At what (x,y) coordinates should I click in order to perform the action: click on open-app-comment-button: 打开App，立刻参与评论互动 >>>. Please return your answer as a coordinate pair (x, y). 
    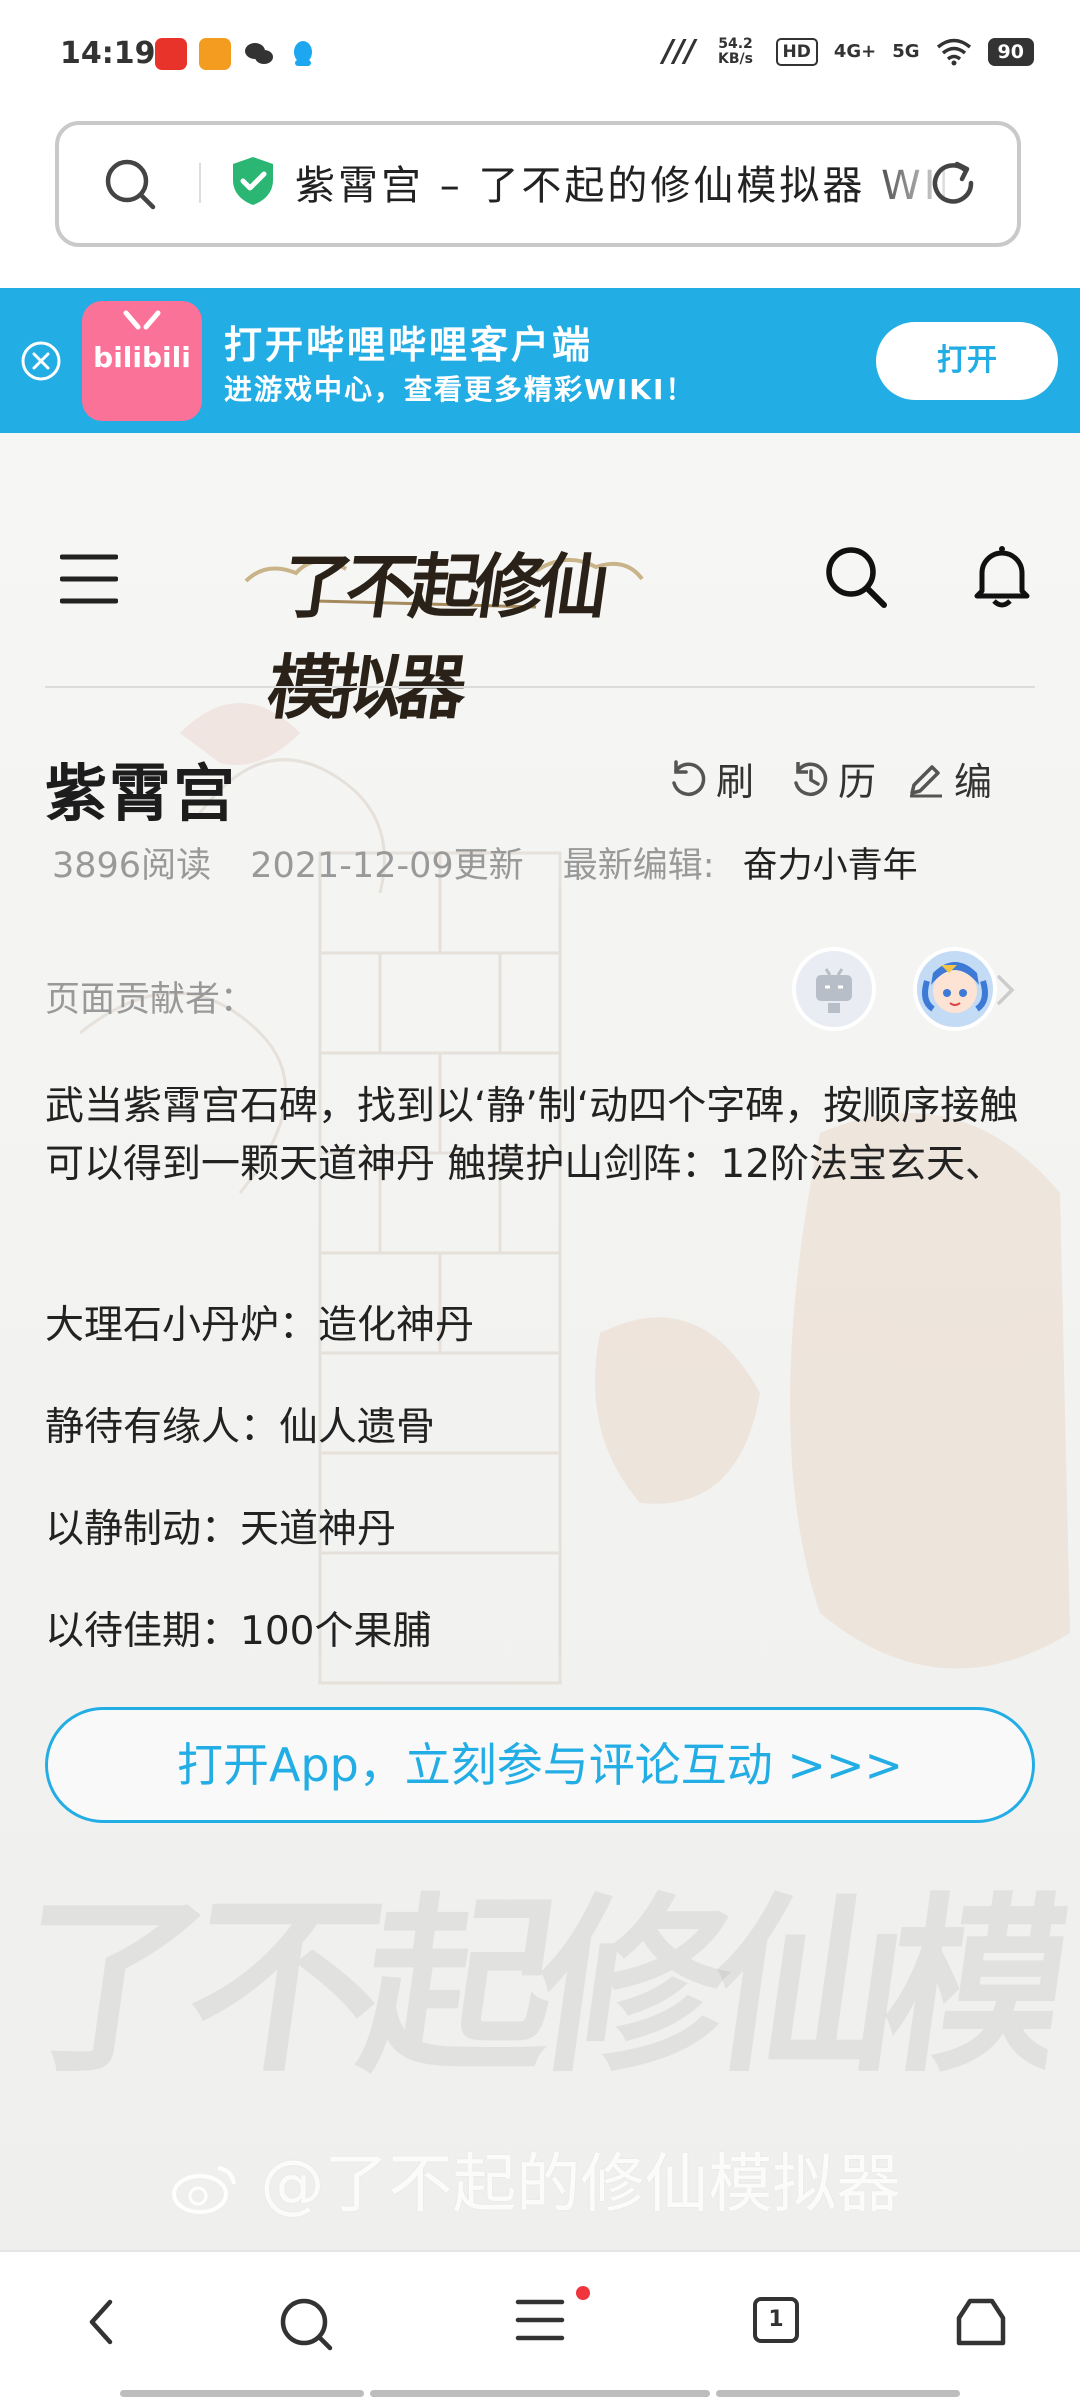
    Looking at the image, I should click on (540, 1765).